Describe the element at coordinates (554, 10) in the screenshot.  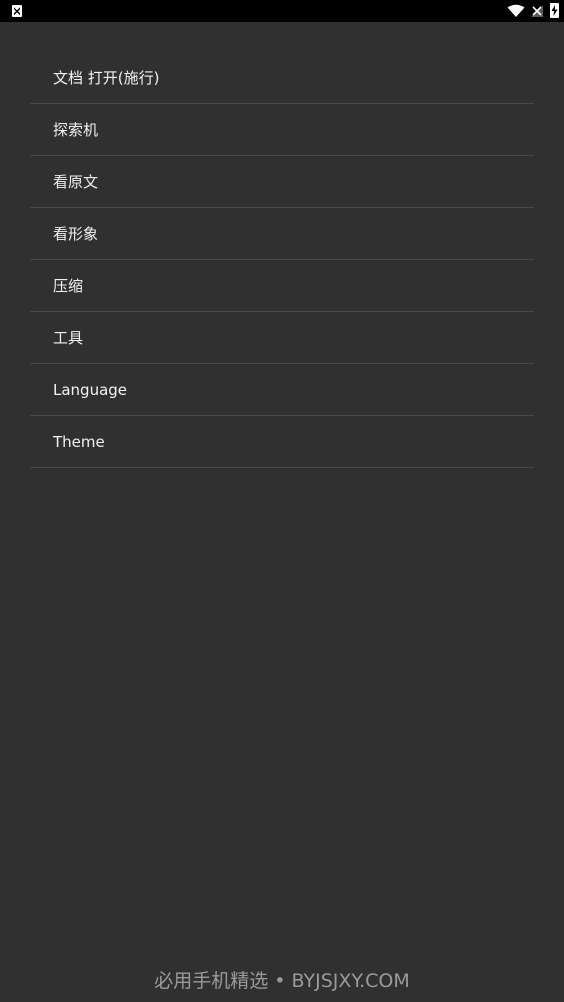
I see `battery-charging-icon` at that location.